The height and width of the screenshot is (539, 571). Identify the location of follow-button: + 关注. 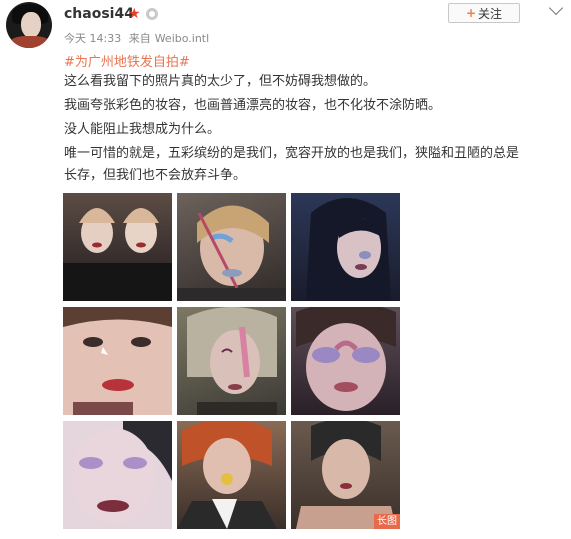
(484, 13).